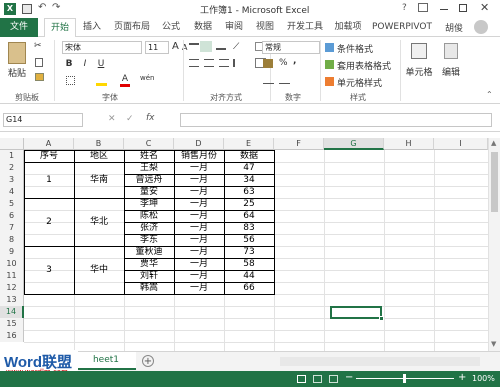  I want to click on value-cell: 34, so click(249, 180).